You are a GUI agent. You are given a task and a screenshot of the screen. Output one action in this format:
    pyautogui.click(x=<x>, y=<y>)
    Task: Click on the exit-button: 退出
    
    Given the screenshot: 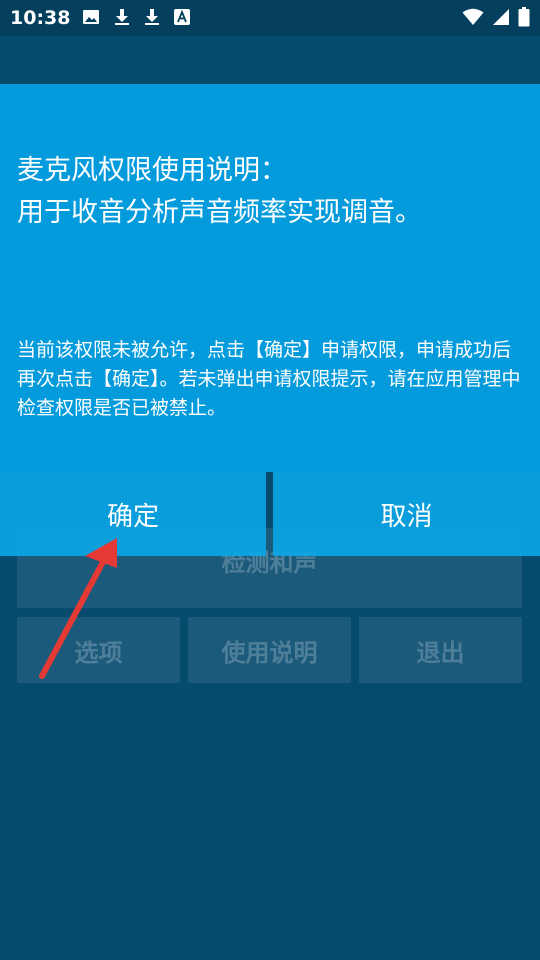 What is the action you would take?
    pyautogui.click(x=440, y=650)
    